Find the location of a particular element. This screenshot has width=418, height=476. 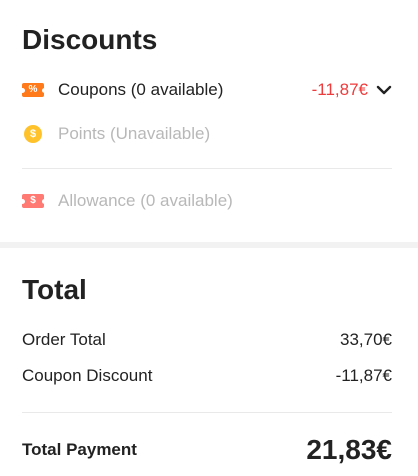

total-payment-value: 21,83€ is located at coordinates (349, 449).